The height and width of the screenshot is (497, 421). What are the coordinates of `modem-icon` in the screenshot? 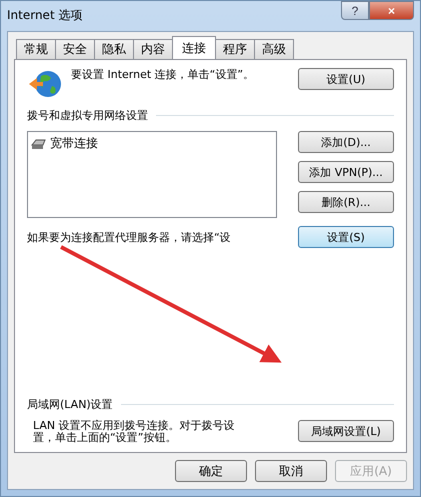 It's located at (39, 144).